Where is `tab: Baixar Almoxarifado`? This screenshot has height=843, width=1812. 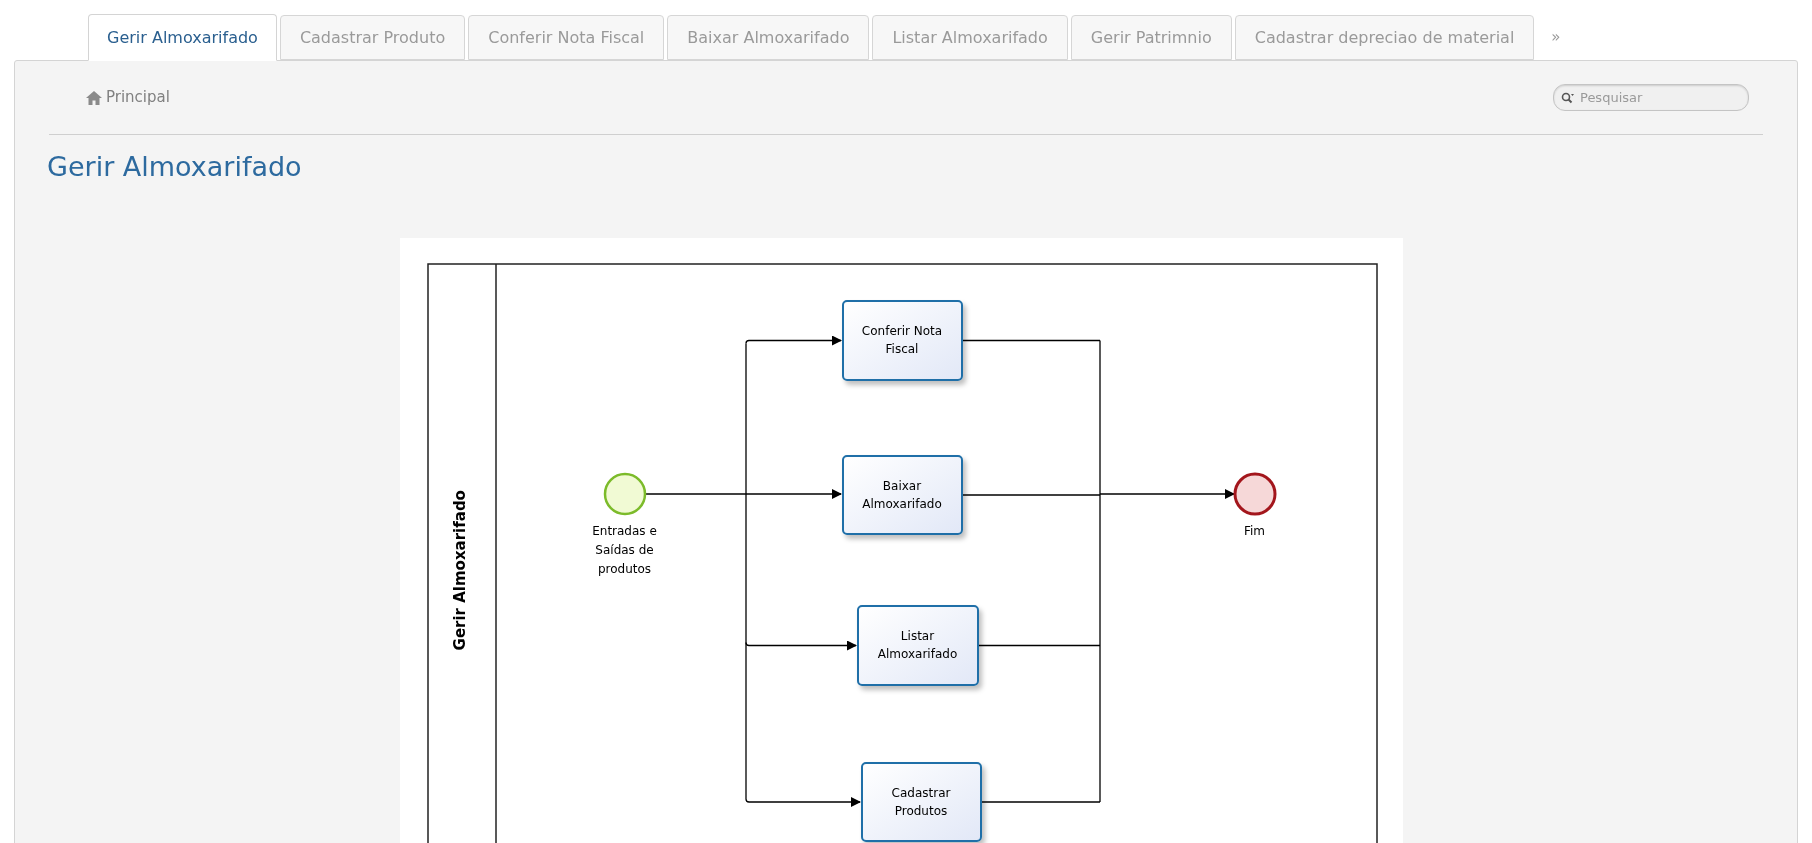 tab: Baixar Almoxarifado is located at coordinates (768, 37).